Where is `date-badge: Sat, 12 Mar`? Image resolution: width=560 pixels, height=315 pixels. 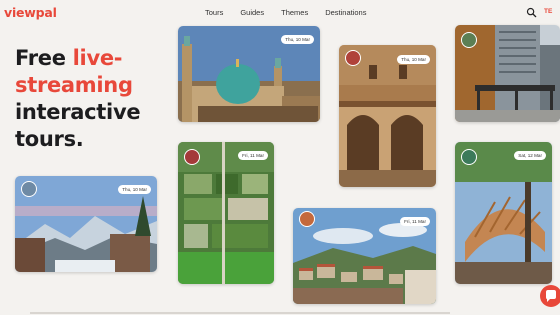
date-badge: Sat, 12 Mar is located at coordinates (530, 155).